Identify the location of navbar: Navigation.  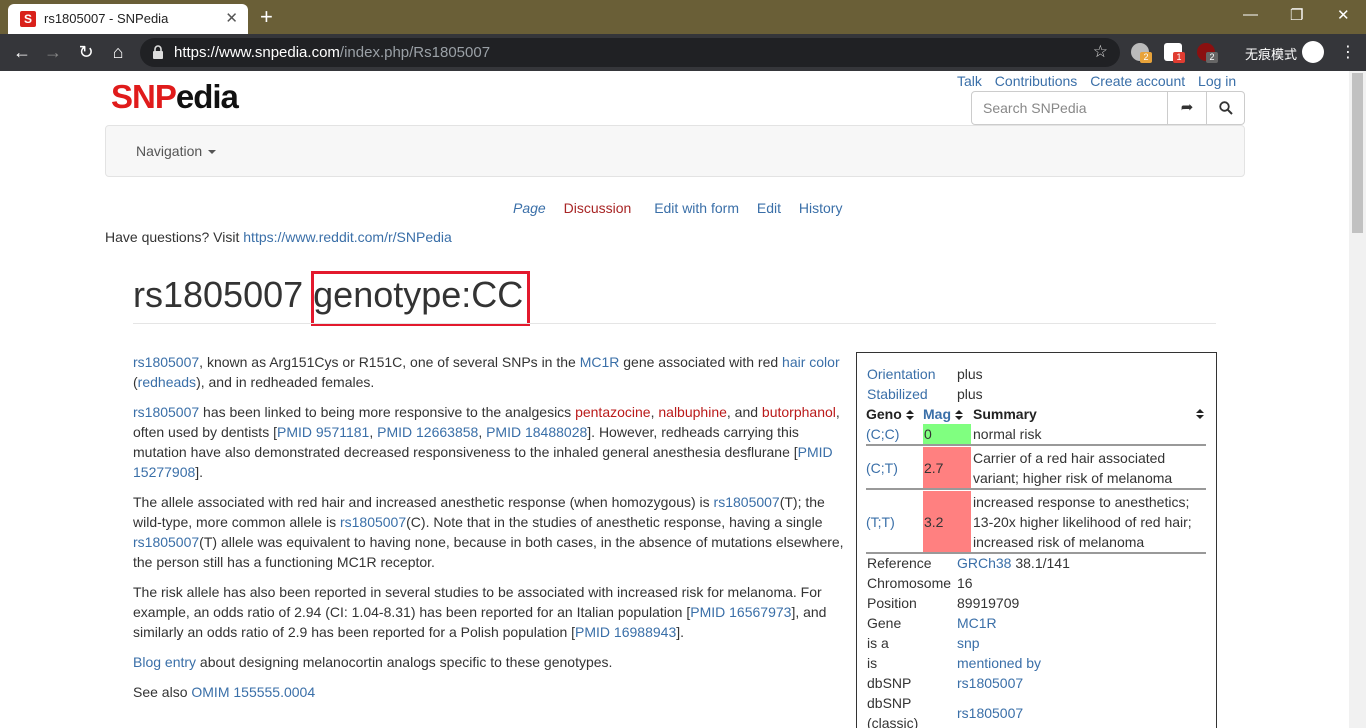
(675, 151).